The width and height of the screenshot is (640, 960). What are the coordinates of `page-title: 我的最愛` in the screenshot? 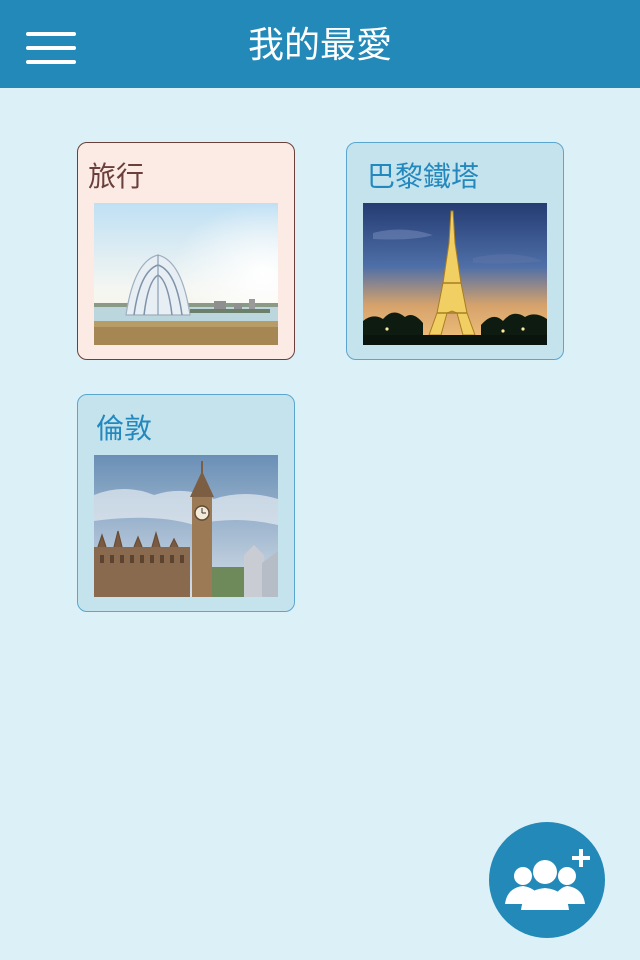 It's located at (319, 45).